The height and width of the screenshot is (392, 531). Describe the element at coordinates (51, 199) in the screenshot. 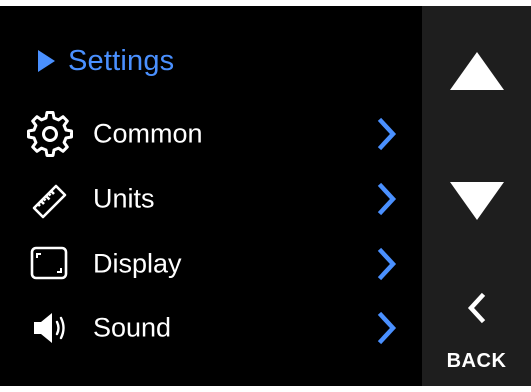

I see `ruler-icon` at that location.